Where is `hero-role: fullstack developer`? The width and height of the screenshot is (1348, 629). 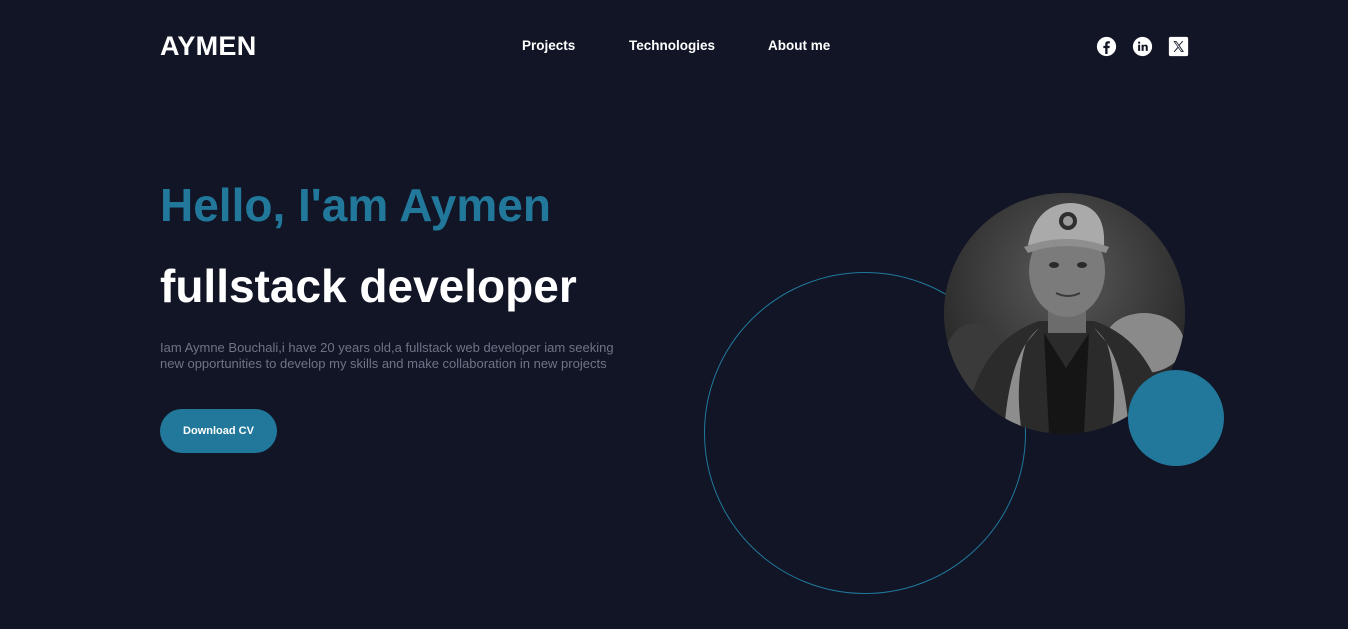
hero-role: fullstack developer is located at coordinates (368, 286).